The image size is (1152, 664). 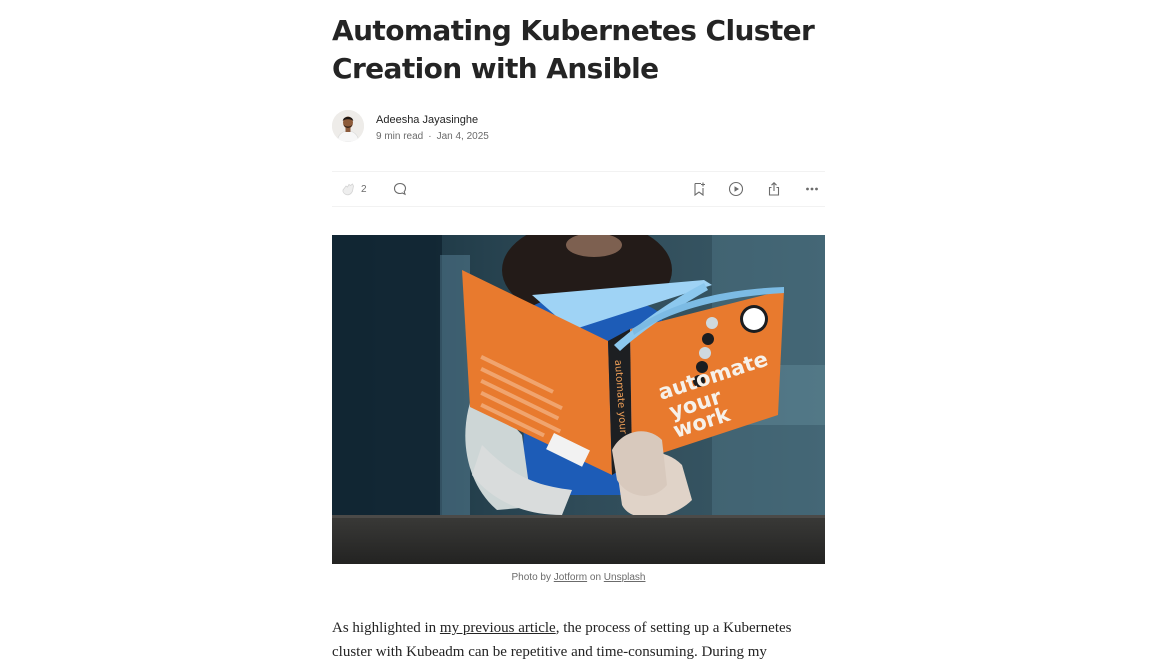 What do you see at coordinates (462, 136) in the screenshot?
I see `publish-date: Jan 4, 2025` at bounding box center [462, 136].